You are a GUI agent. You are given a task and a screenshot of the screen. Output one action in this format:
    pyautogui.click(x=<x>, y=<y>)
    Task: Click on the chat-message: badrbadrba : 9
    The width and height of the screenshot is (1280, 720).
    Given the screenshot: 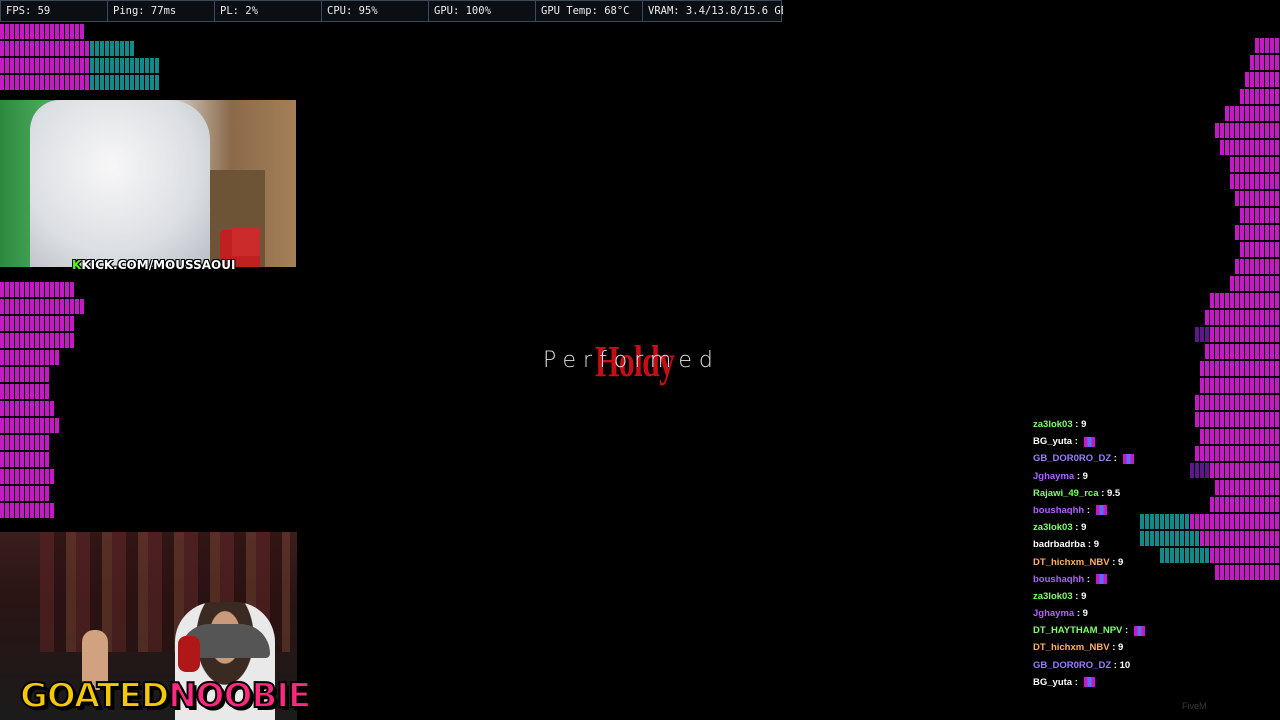 What is the action you would take?
    pyautogui.click(x=1066, y=545)
    